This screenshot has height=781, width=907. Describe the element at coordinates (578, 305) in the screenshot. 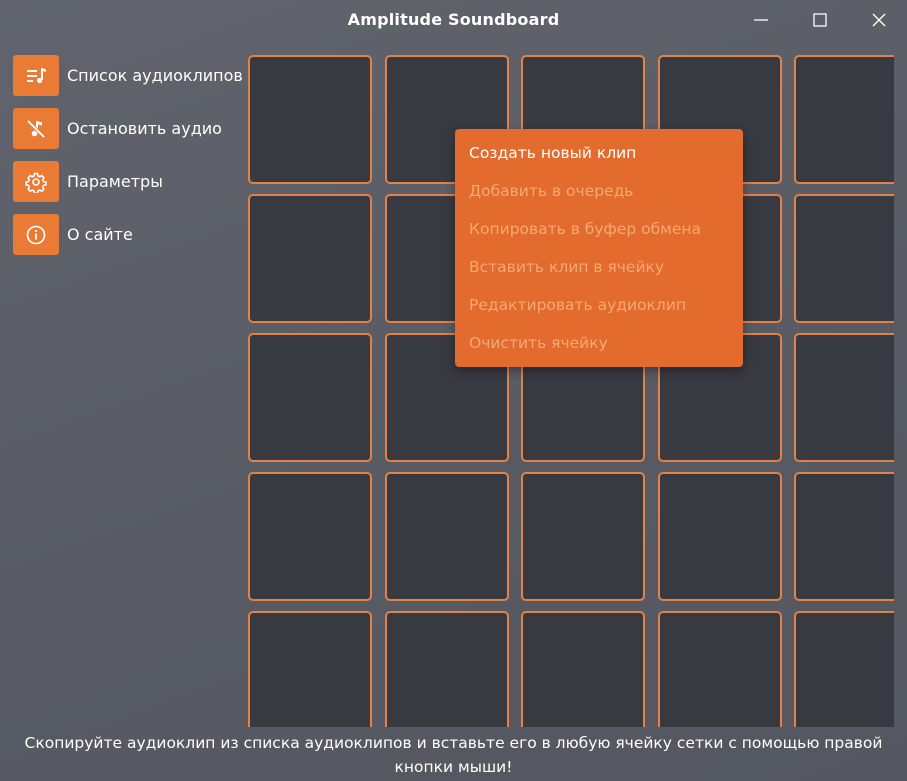

I see `context-menu-item: Редактировать аудиоклип` at that location.